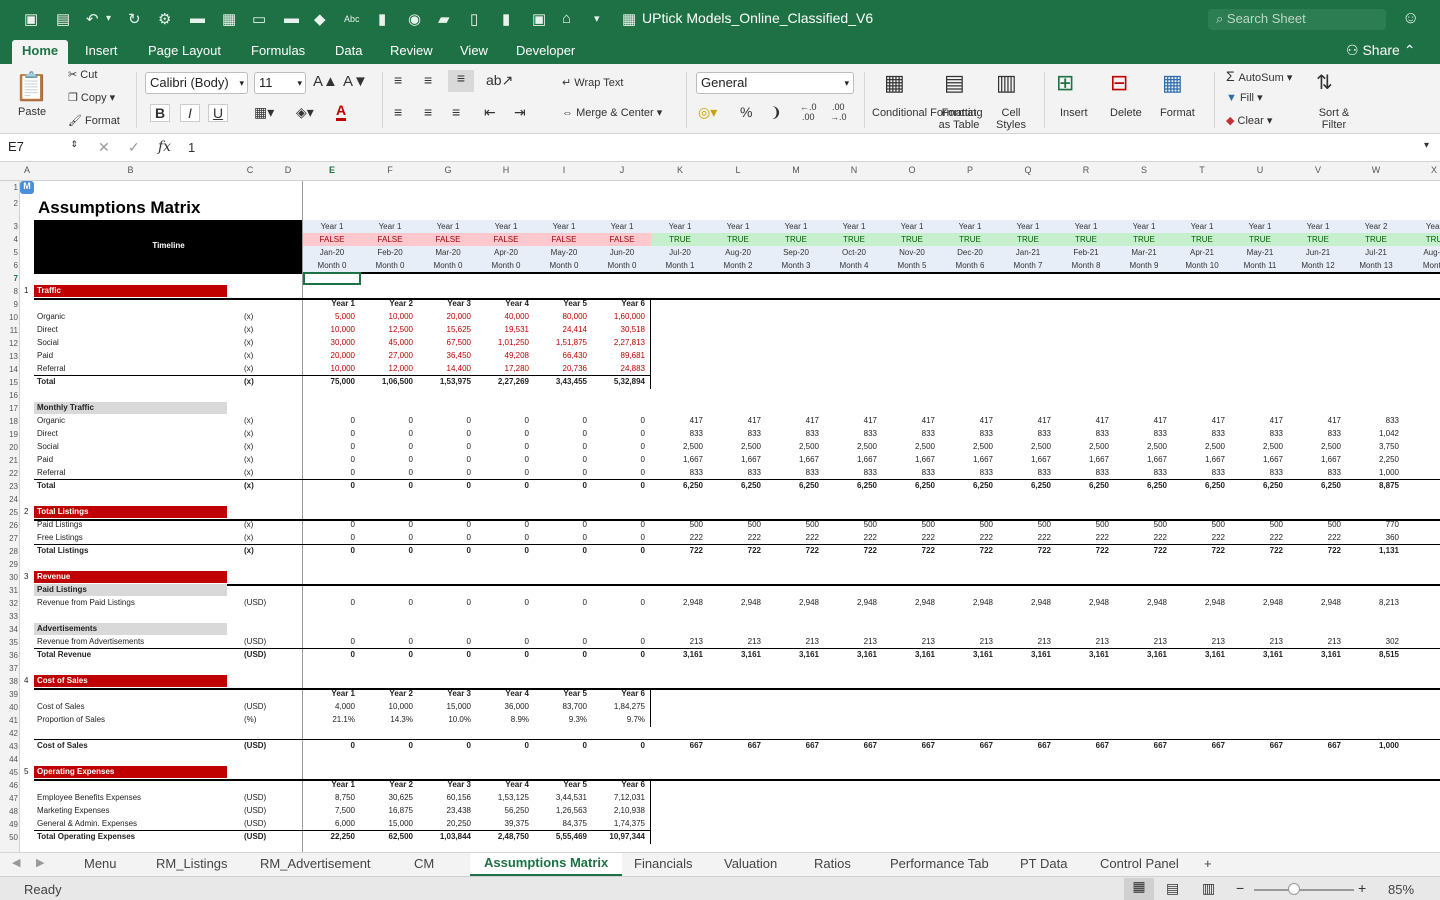  Describe the element at coordinates (474, 50) in the screenshot. I see `tab-view: View` at that location.